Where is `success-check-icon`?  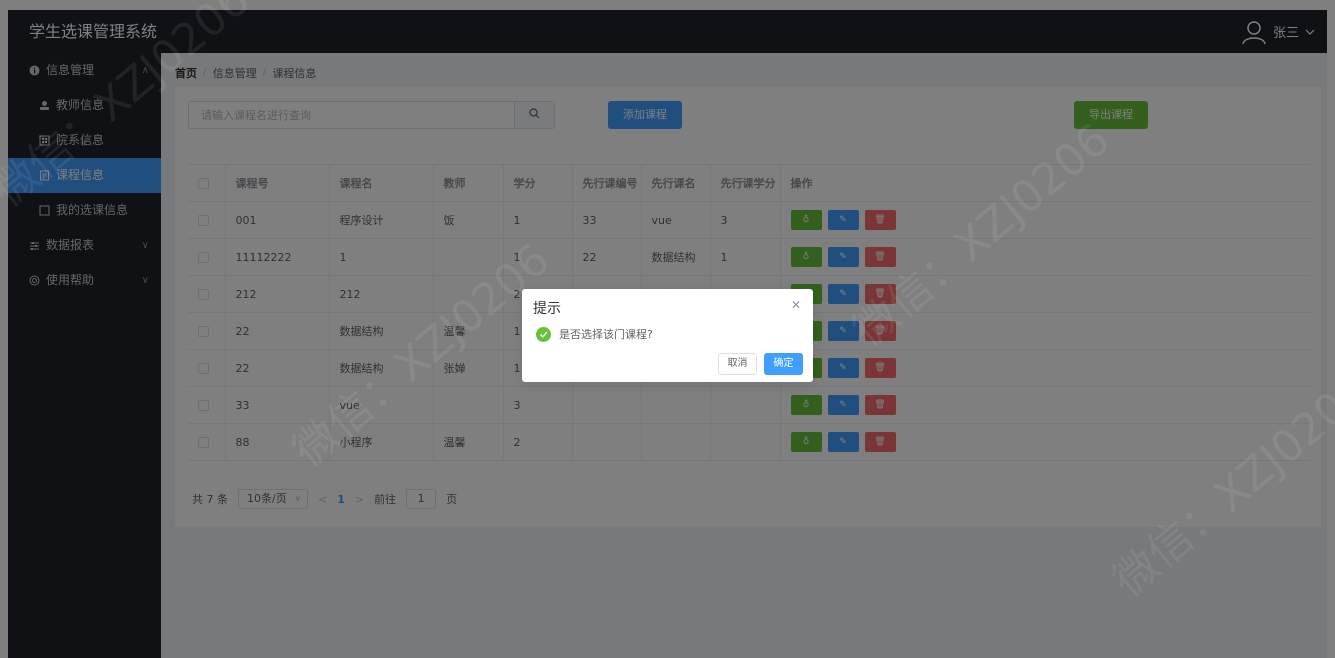 success-check-icon is located at coordinates (543, 334).